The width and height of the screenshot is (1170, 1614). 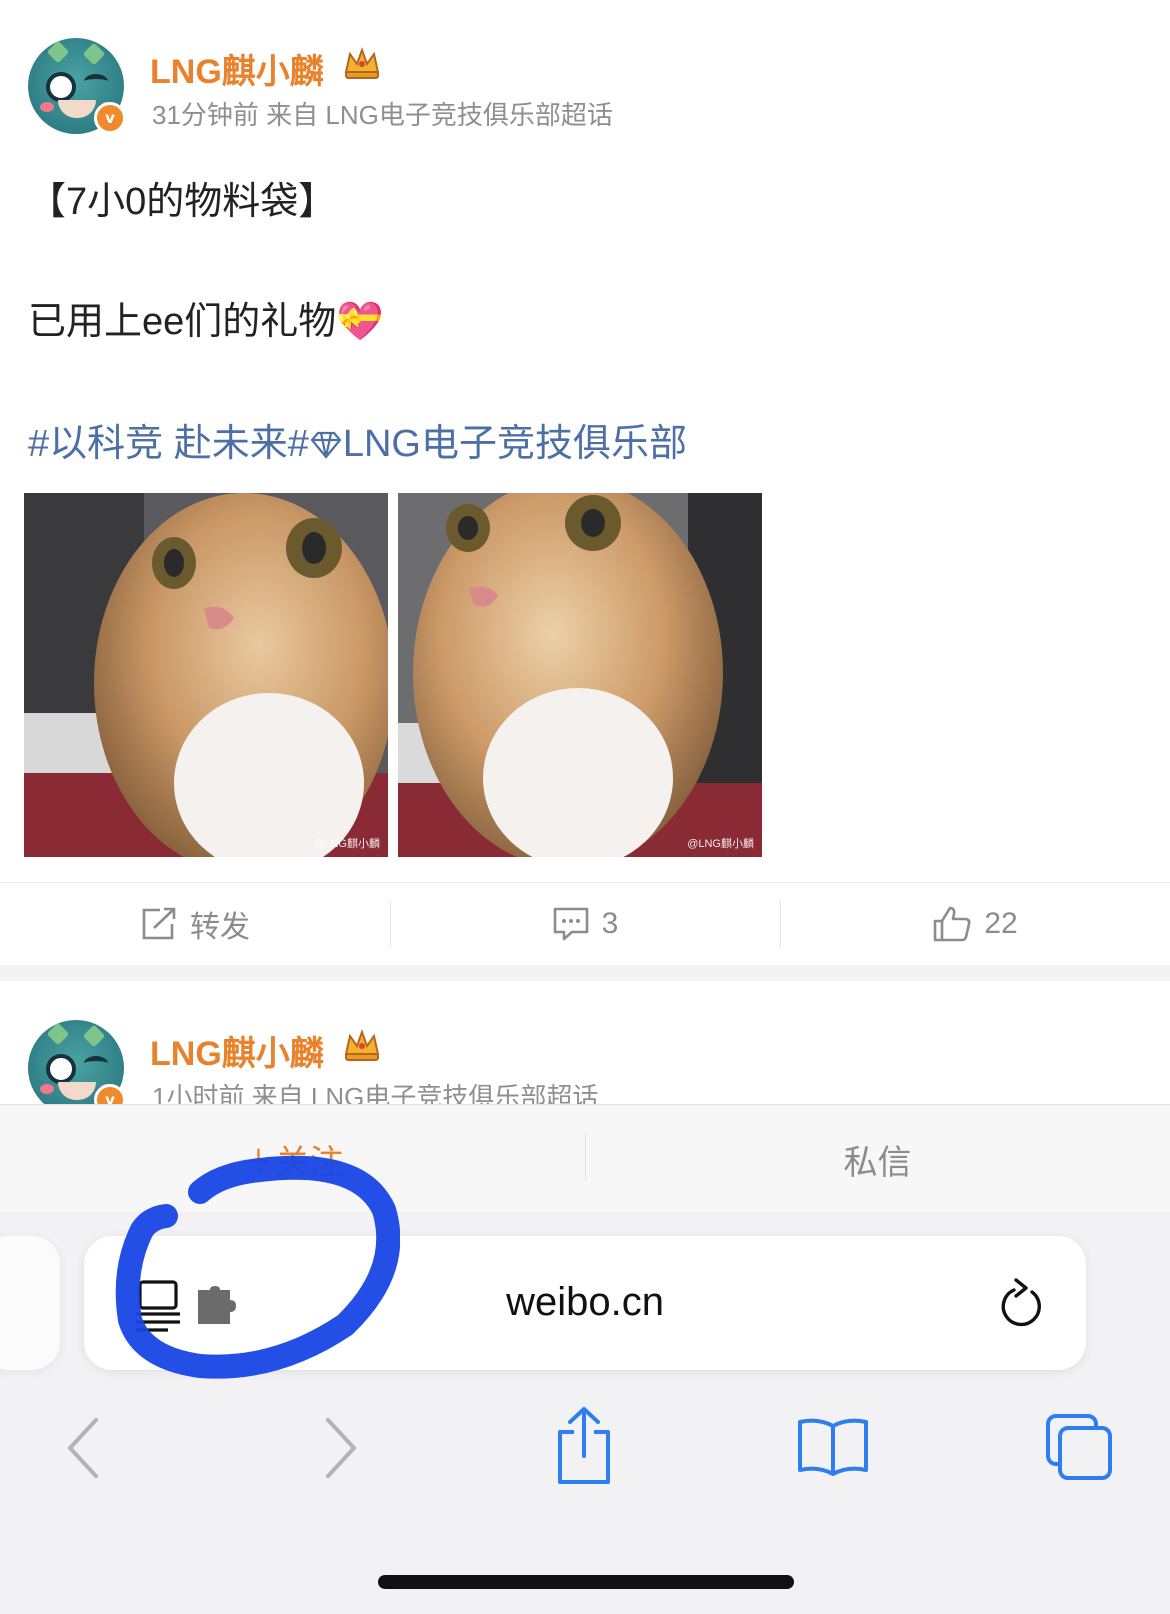 I want to click on forward-chevron-icon, so click(x=340, y=1448).